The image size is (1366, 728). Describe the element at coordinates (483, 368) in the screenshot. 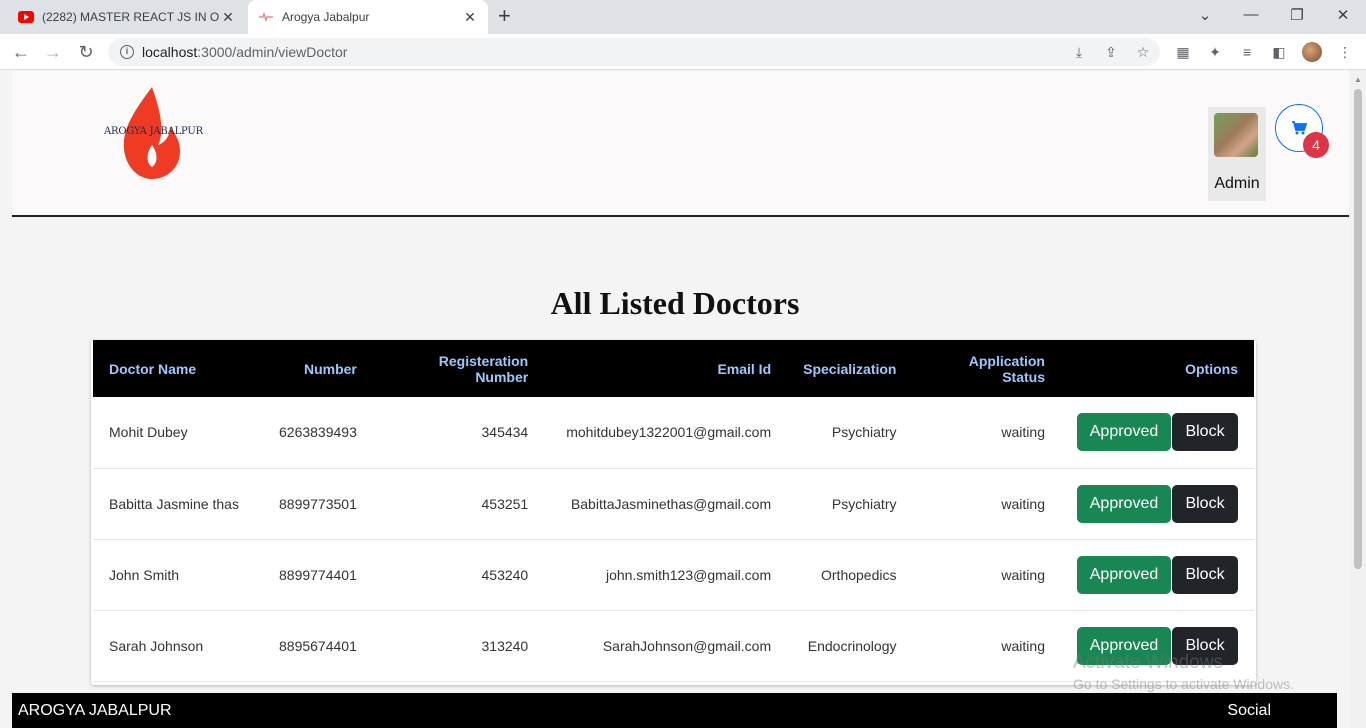

I see `col-reg-number: Registeration Number` at that location.